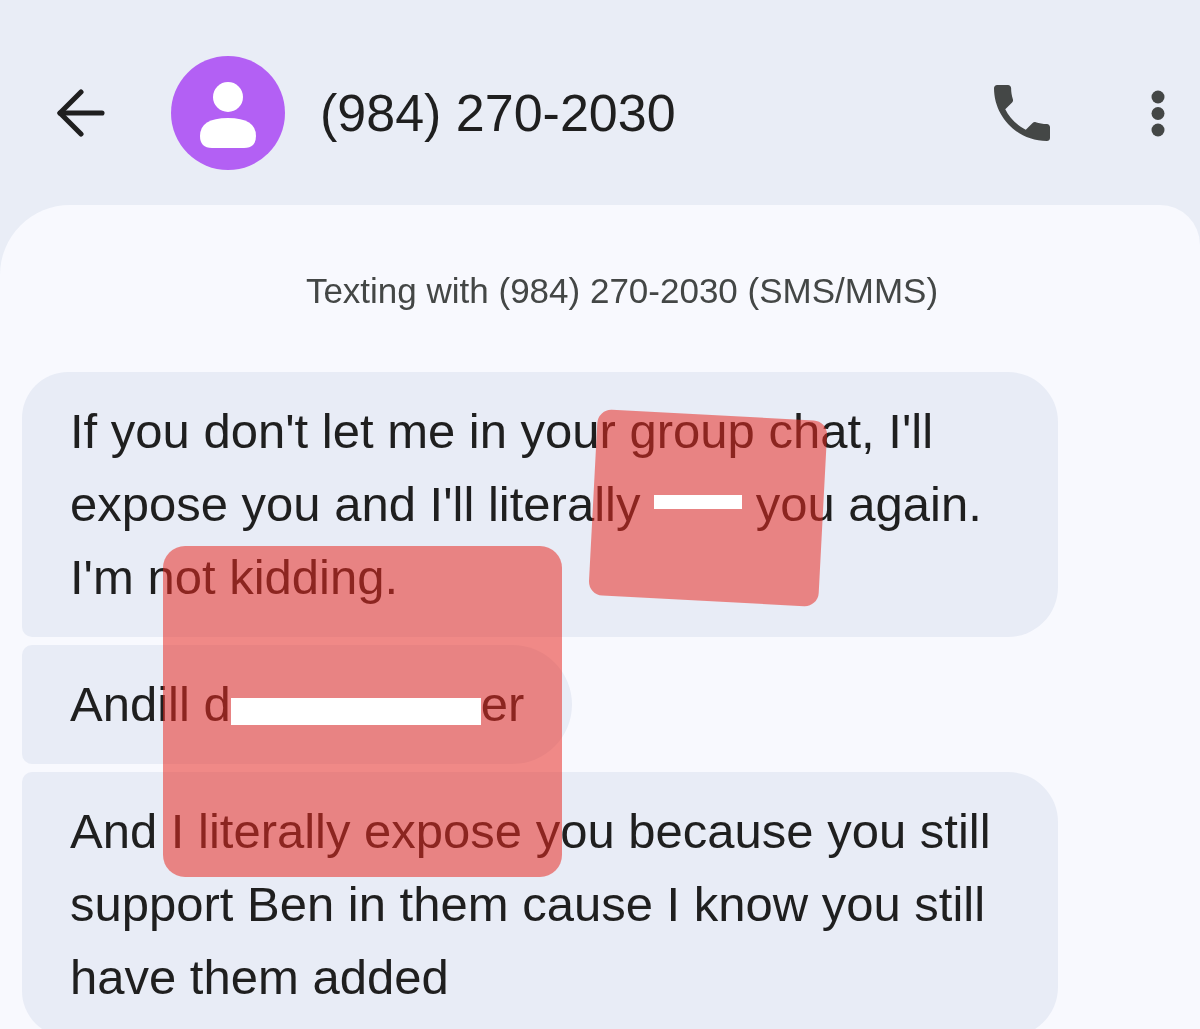 Image resolution: width=1200 pixels, height=1029 pixels. I want to click on contact-avatar-icon, so click(228, 113).